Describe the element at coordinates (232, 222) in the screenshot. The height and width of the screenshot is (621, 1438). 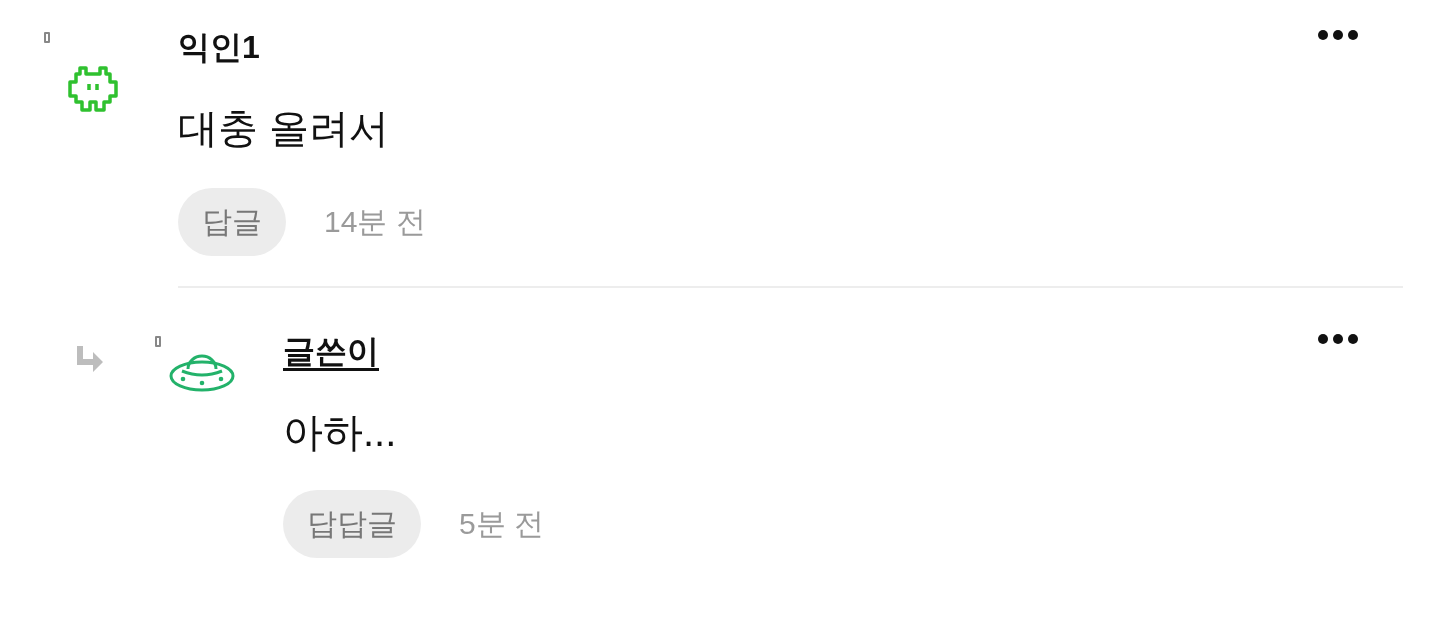
I see `reply-button: 답글` at that location.